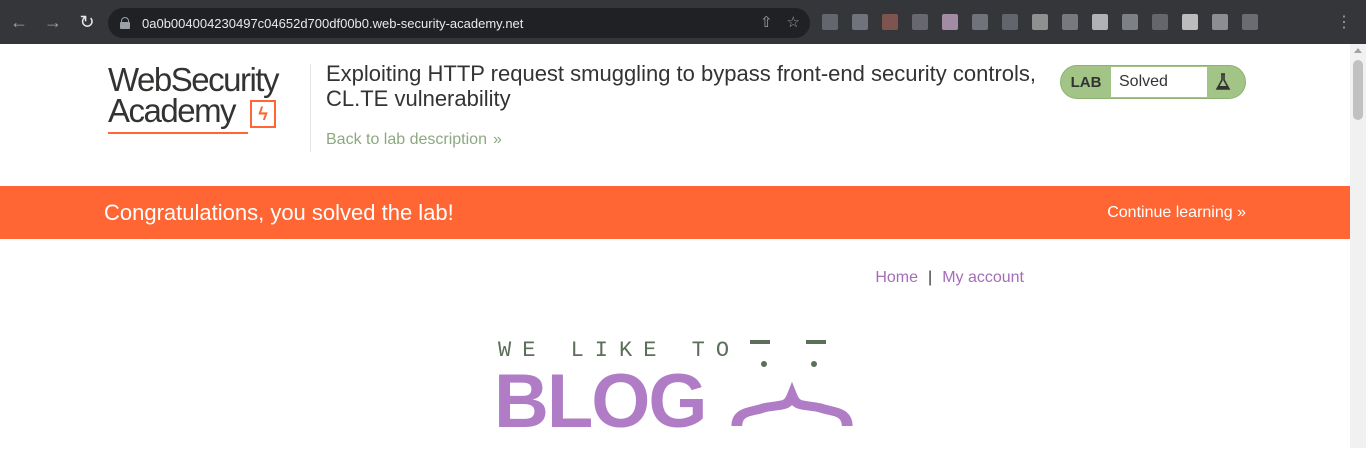 The width and height of the screenshot is (1366, 459). I want to click on extensions-area, so click(1040, 22).